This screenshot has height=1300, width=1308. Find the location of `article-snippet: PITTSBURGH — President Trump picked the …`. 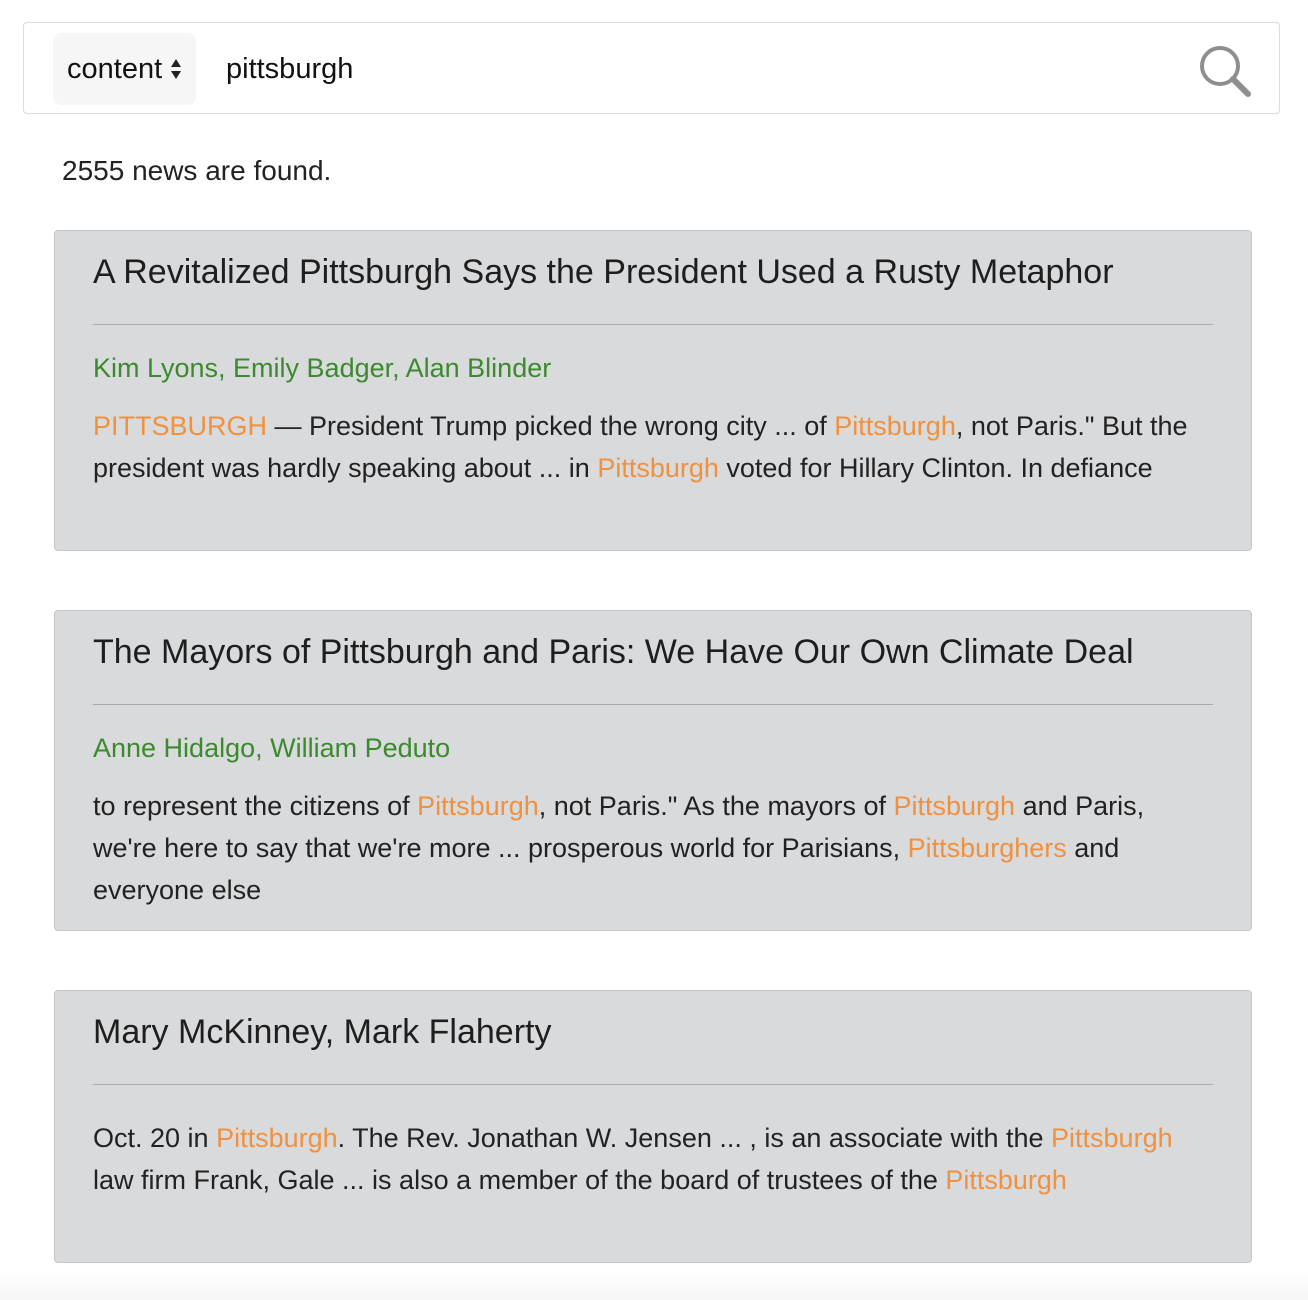

article-snippet: PITTSBURGH — President Trump picked the … is located at coordinates (654, 447).